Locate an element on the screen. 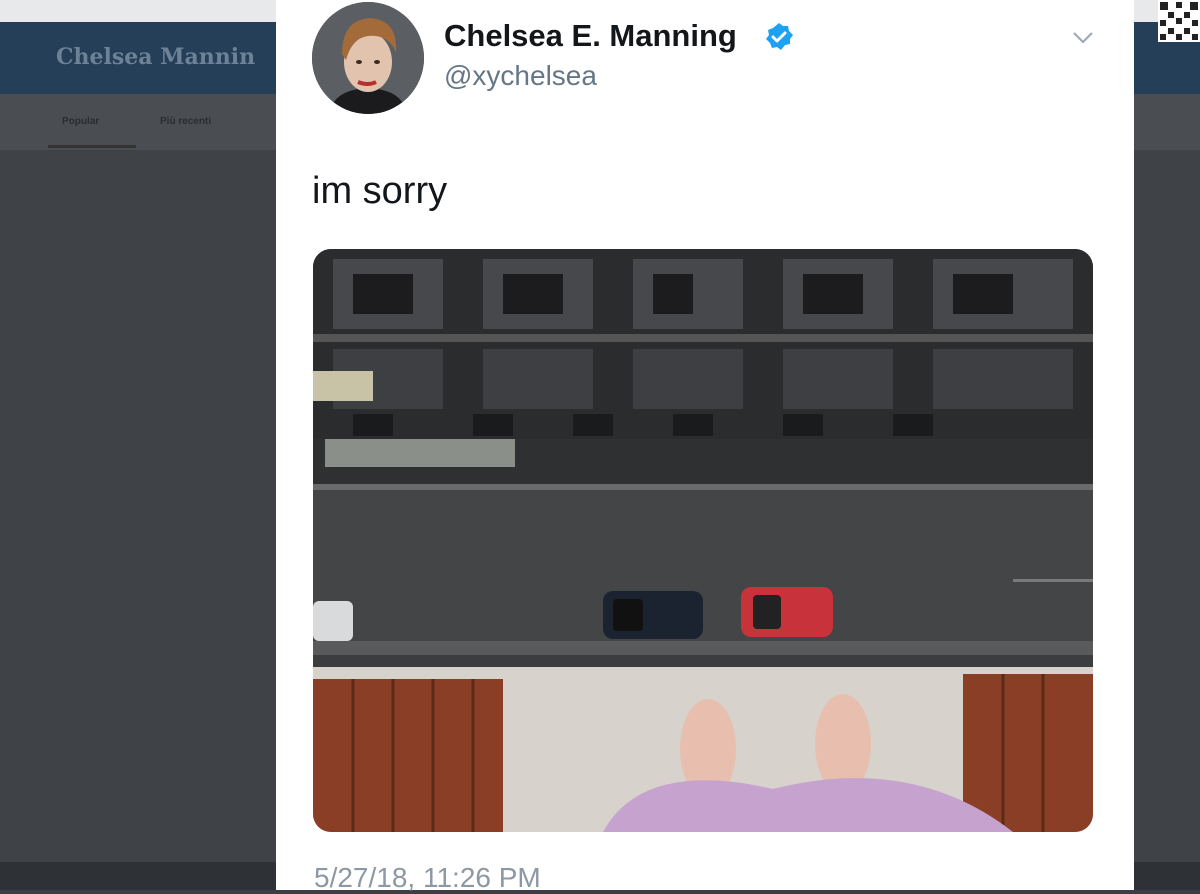 The height and width of the screenshot is (894, 1200). user-handle: @xychelsea is located at coordinates (520, 76).